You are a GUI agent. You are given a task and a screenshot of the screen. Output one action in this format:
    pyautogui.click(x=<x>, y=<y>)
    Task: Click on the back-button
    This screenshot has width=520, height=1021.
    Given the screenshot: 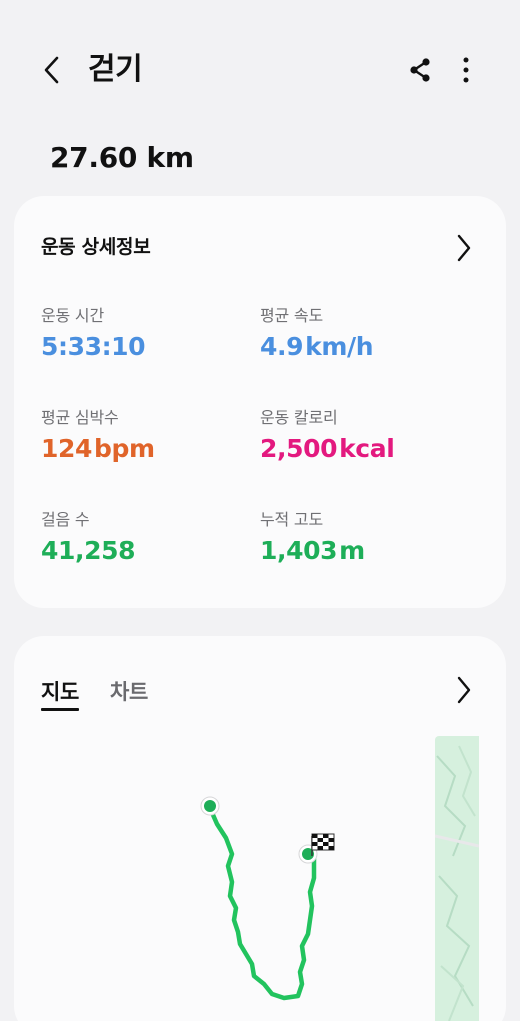 What is the action you would take?
    pyautogui.click(x=52, y=70)
    